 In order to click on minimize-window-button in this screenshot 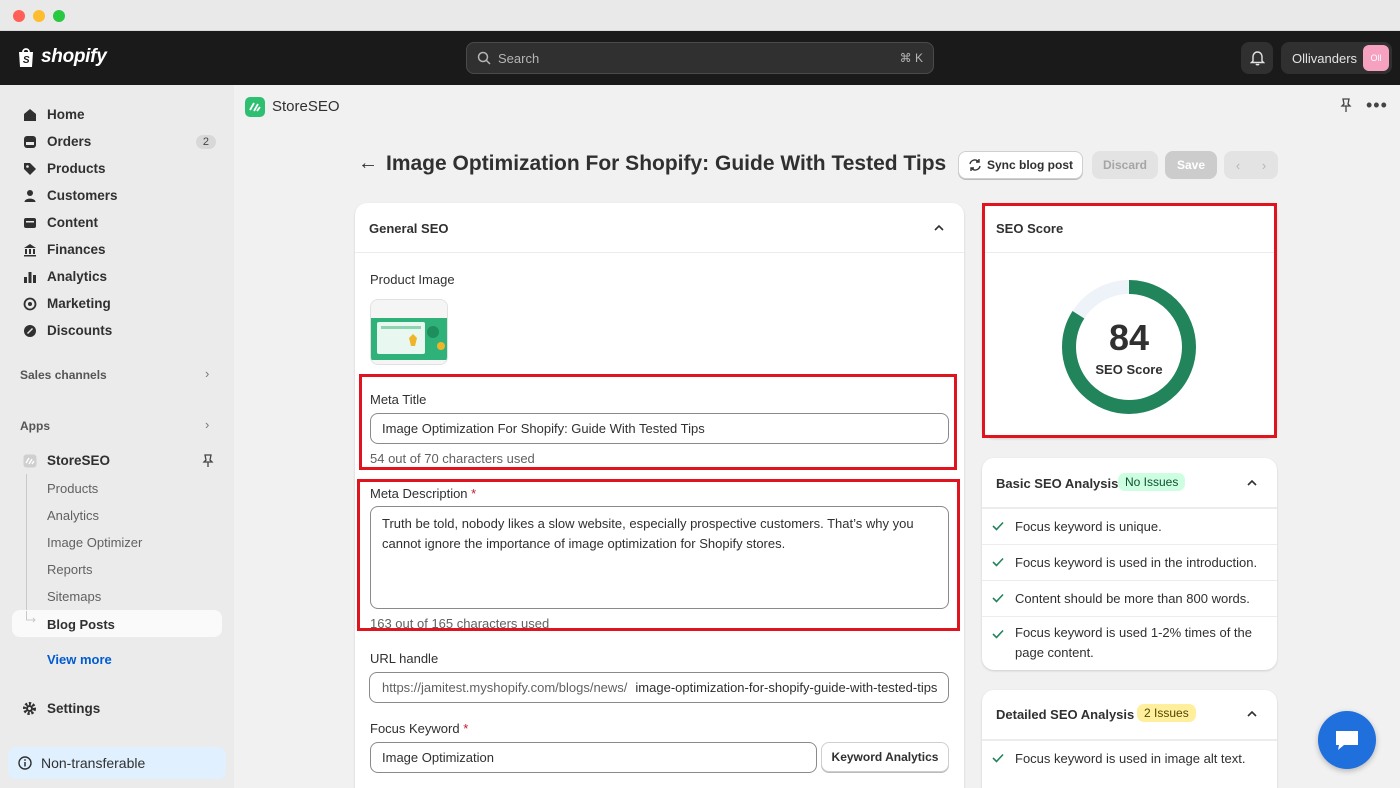, I will do `click(39, 16)`.